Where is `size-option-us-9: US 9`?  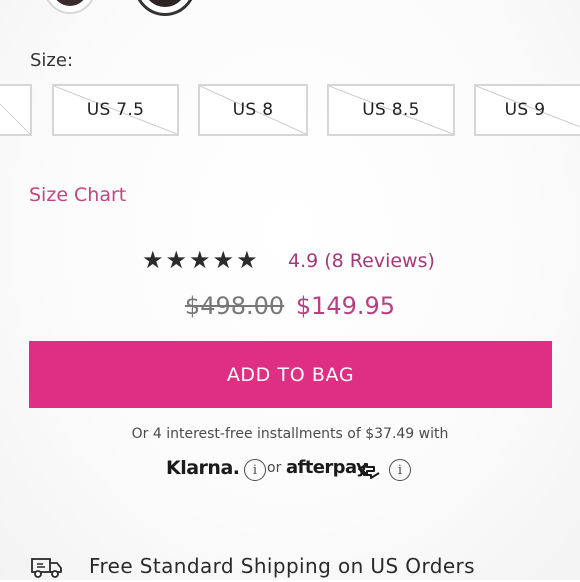 size-option-us-9: US 9 is located at coordinates (527, 110).